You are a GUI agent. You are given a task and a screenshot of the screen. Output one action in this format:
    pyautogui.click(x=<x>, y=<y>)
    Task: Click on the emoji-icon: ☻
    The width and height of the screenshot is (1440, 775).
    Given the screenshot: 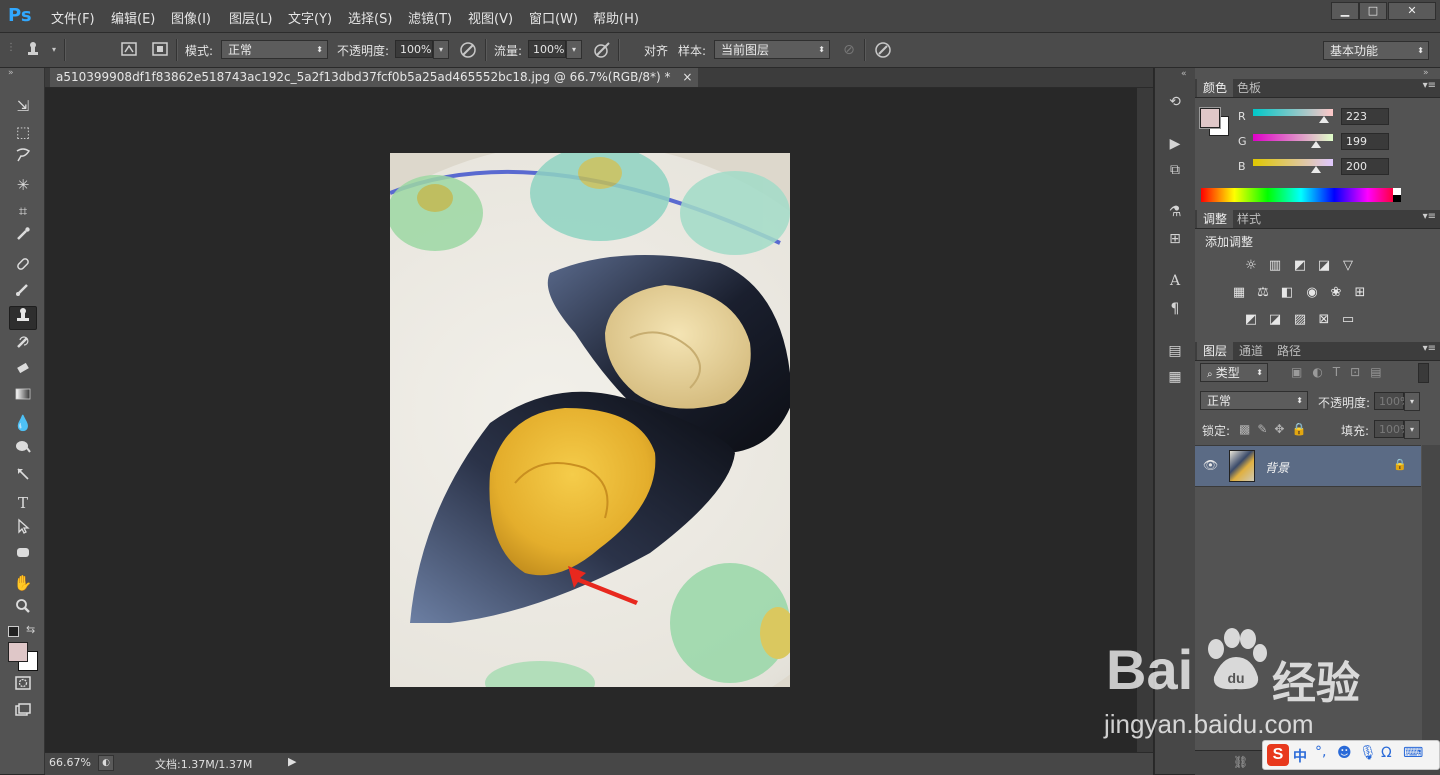 What is the action you would take?
    pyautogui.click(x=1344, y=753)
    